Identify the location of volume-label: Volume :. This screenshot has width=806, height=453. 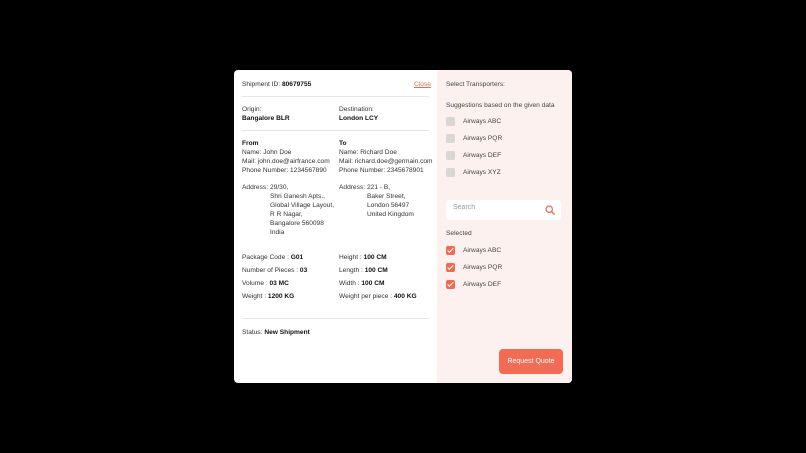
(255, 283).